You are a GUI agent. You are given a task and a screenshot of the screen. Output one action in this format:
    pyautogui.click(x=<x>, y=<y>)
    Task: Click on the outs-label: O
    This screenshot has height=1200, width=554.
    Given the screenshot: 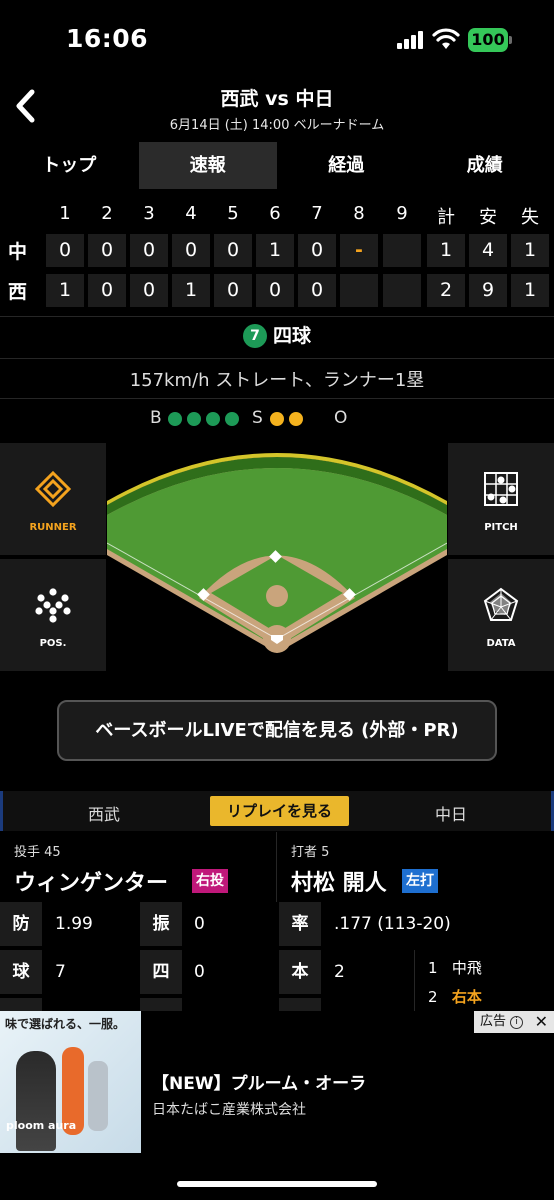 What is the action you would take?
    pyautogui.click(x=341, y=418)
    